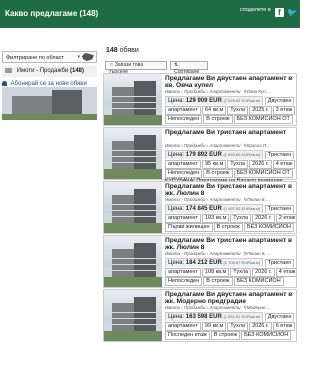 The image size is (320, 372). I want to click on chevron-down-icon: ▾, so click(78, 57).